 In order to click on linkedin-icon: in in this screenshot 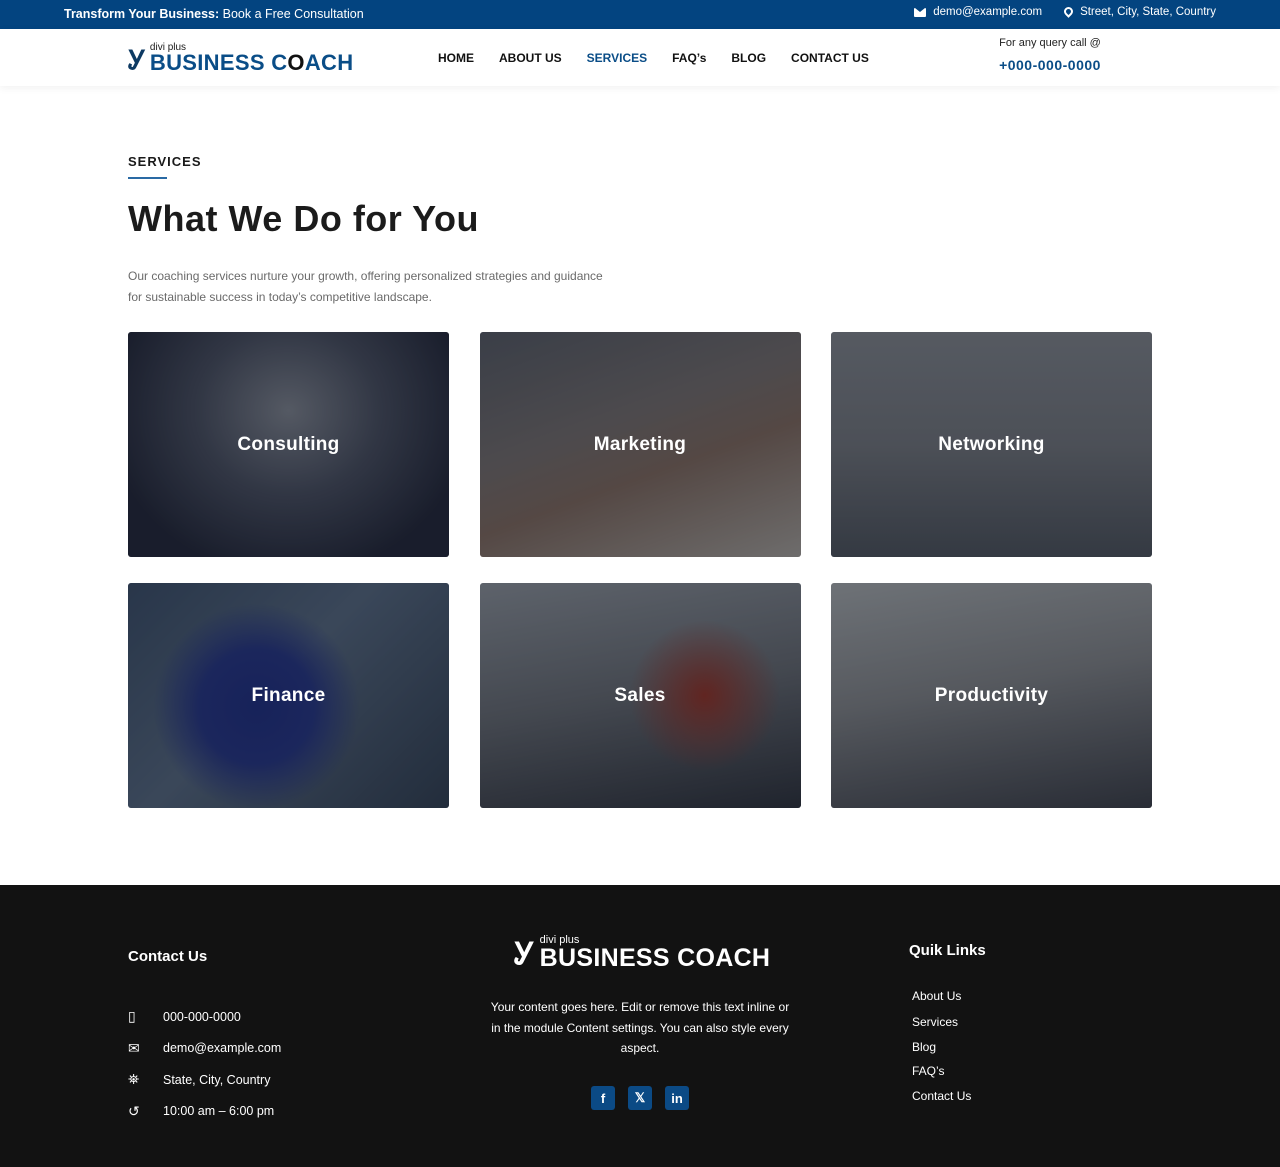, I will do `click(677, 1098)`.